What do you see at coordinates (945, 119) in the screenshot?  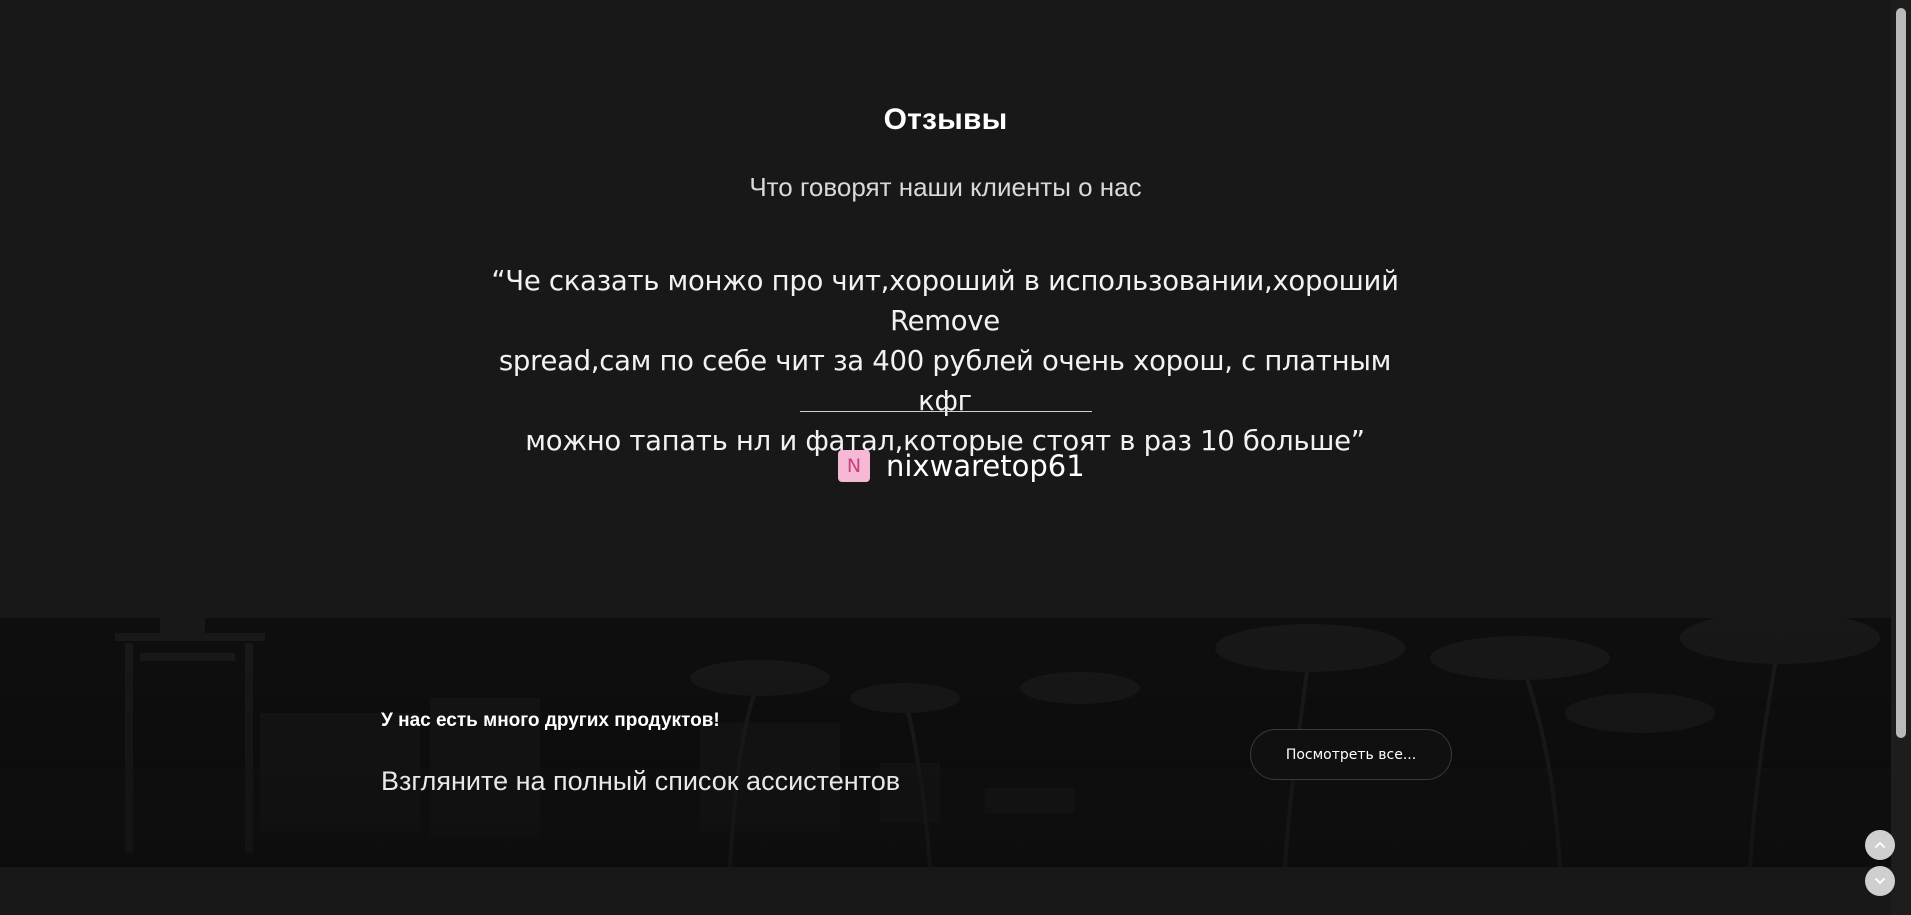 I see `reviews-title: Отзывы` at bounding box center [945, 119].